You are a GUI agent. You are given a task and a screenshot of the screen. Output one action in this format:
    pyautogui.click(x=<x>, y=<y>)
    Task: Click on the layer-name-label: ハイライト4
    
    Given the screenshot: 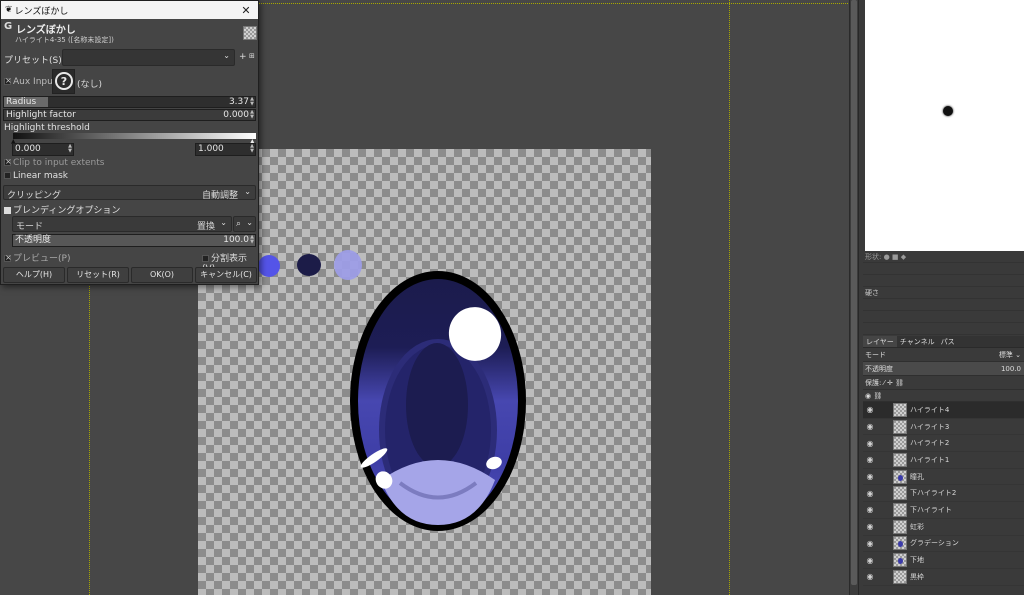 What is the action you would take?
    pyautogui.click(x=930, y=409)
    